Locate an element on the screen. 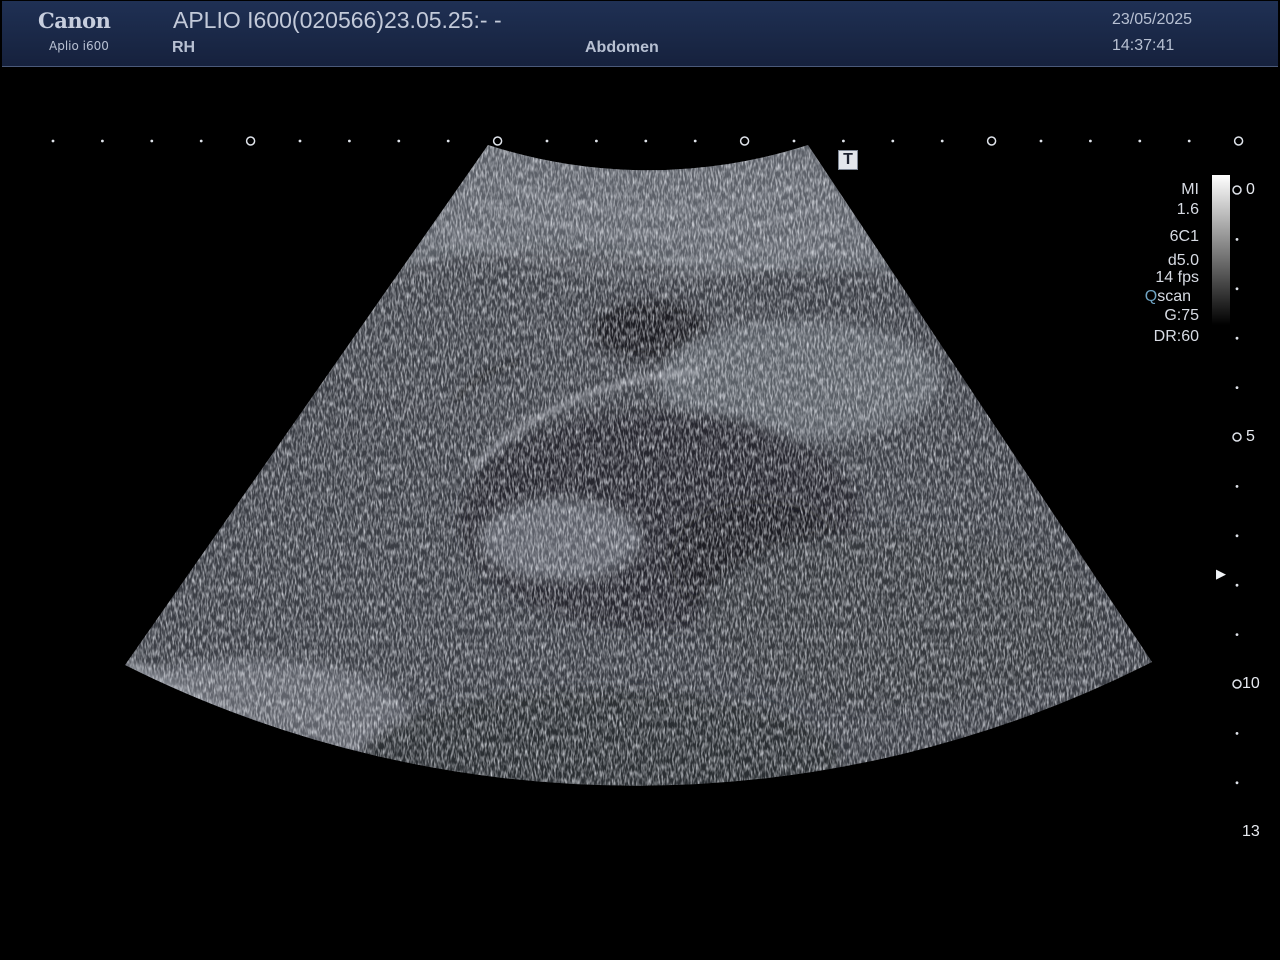 The height and width of the screenshot is (960, 1280). model-label: Aplio i600 is located at coordinates (79, 46).